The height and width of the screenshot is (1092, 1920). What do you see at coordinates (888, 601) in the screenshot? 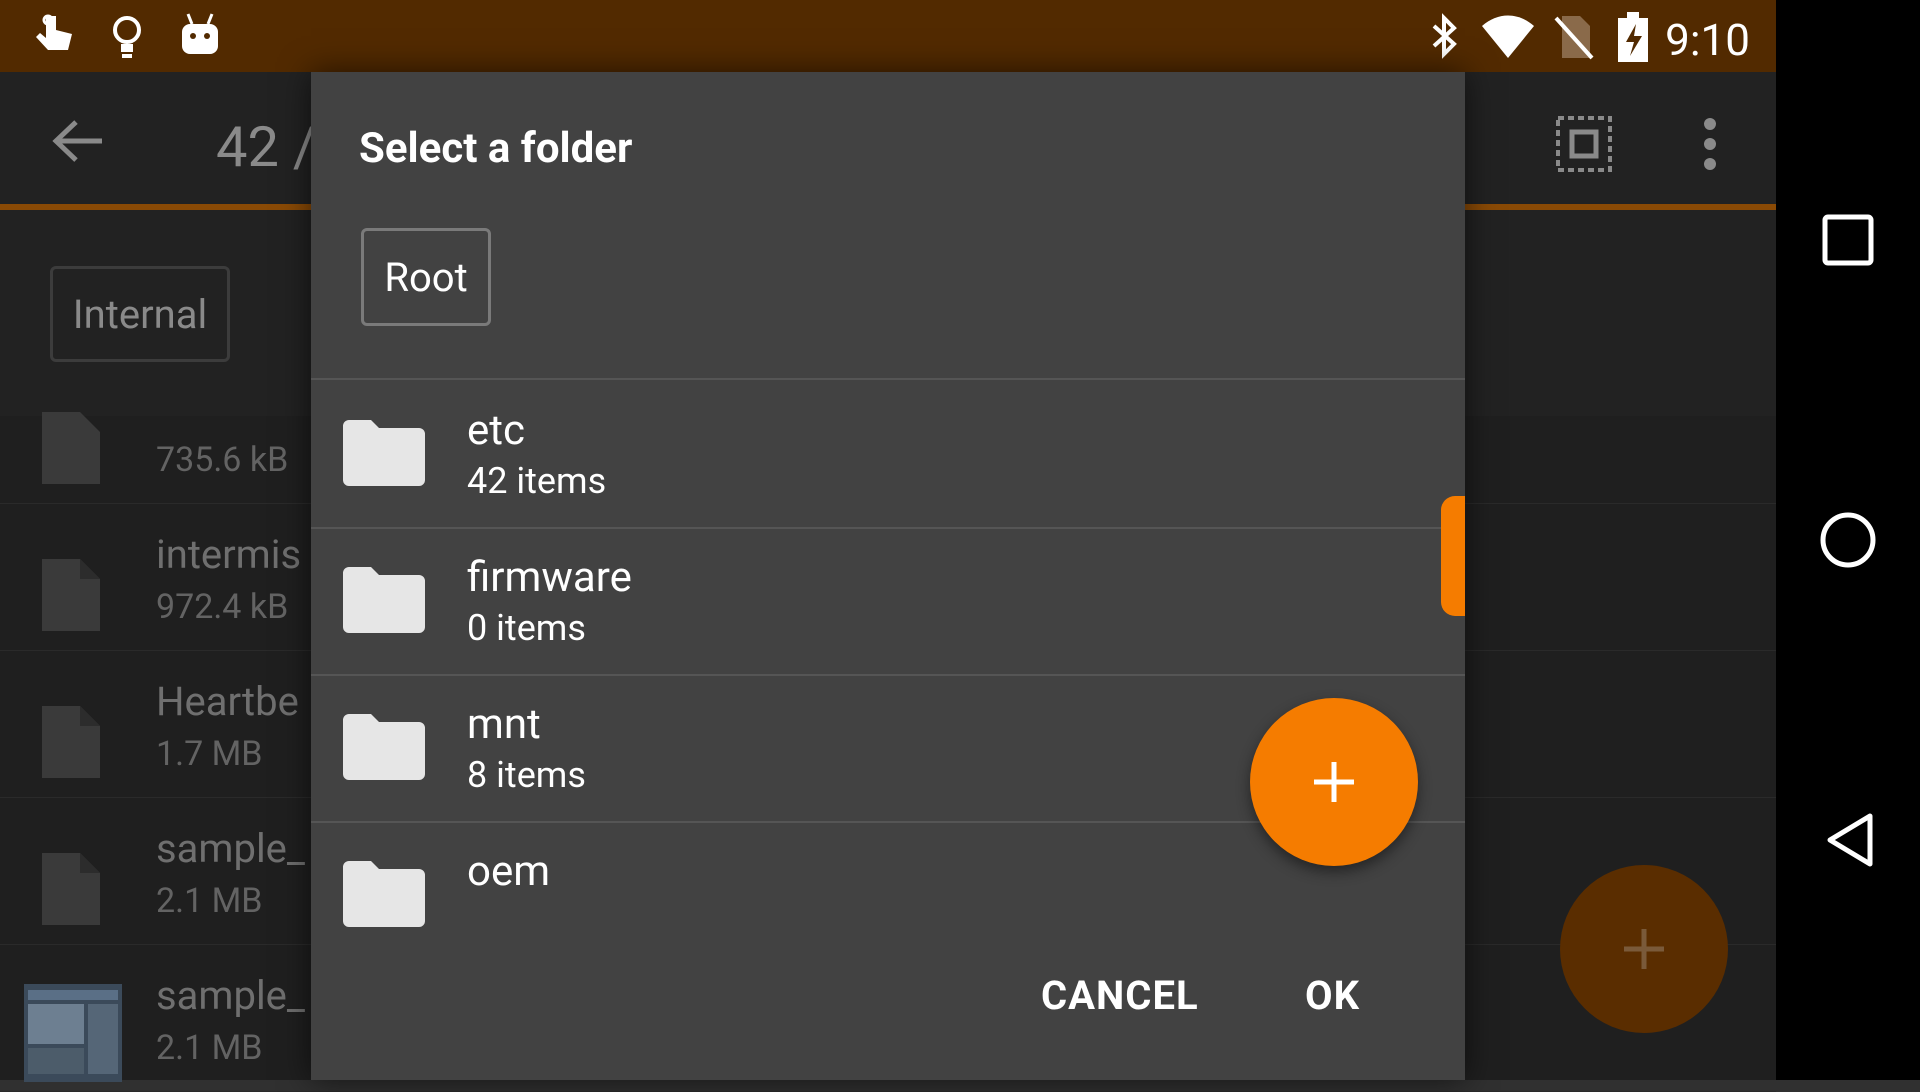
I see `folder-item-firmware: firmware 0 items` at bounding box center [888, 601].